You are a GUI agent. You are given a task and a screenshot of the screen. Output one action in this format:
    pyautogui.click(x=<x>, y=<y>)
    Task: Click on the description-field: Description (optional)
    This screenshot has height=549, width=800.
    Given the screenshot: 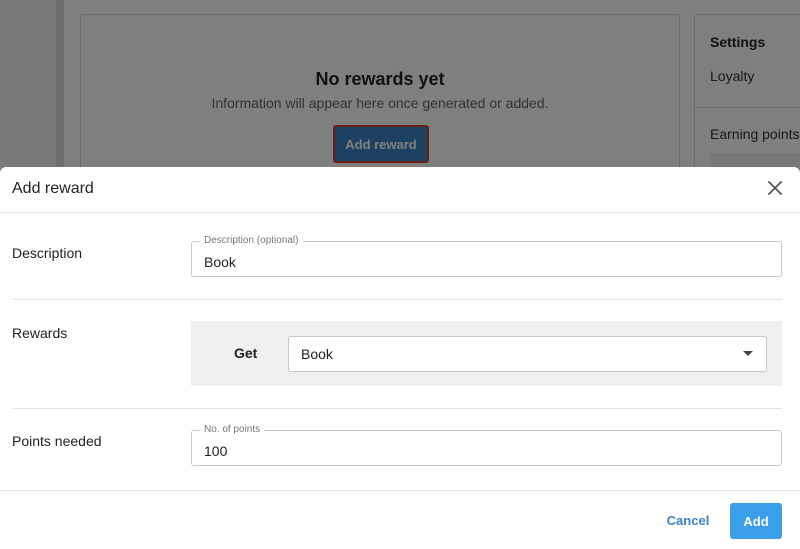 What is the action you would take?
    pyautogui.click(x=486, y=256)
    